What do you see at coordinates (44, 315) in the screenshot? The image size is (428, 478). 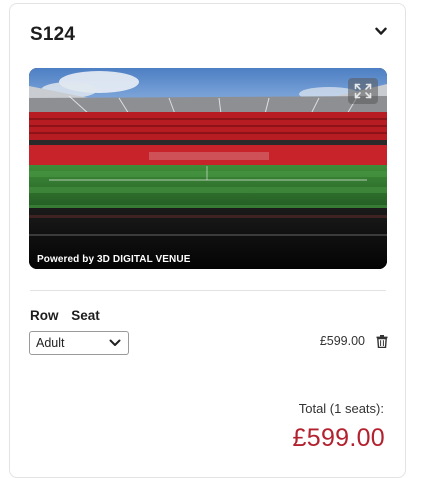 I see `row-header: Row` at bounding box center [44, 315].